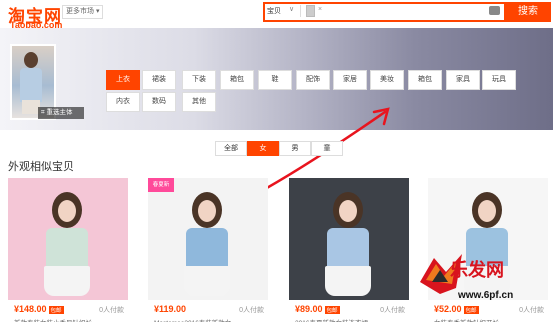  I want to click on product-card: 春夏新 ¥119.00 0人付款 Mastersee2016春装新款女, so click(208, 250).